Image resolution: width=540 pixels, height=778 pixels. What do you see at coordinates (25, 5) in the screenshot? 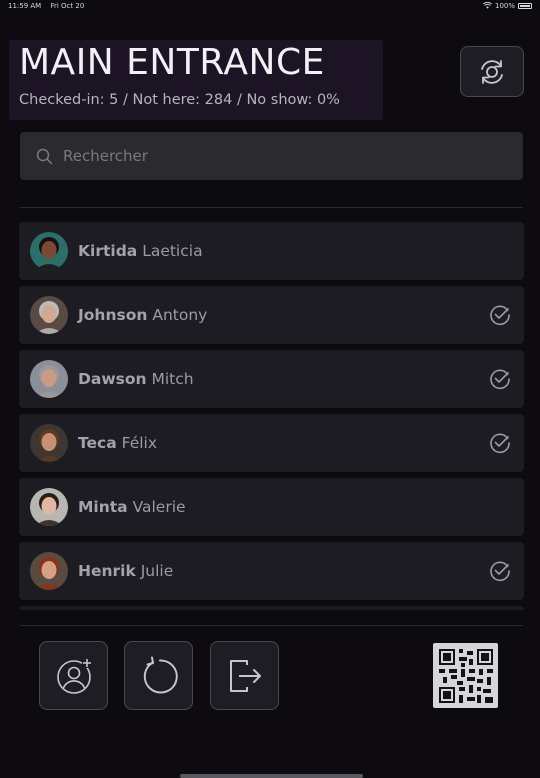
I see `status-time: 11:59 AM` at bounding box center [25, 5].